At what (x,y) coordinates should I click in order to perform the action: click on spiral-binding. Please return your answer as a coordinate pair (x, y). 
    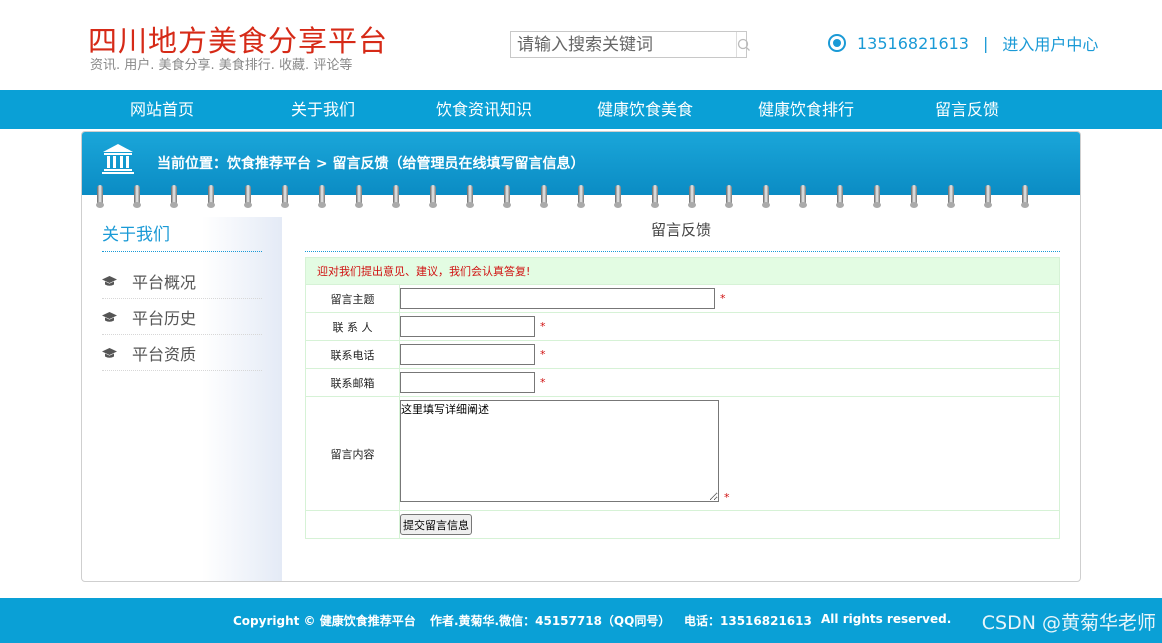
    Looking at the image, I should click on (581, 197).